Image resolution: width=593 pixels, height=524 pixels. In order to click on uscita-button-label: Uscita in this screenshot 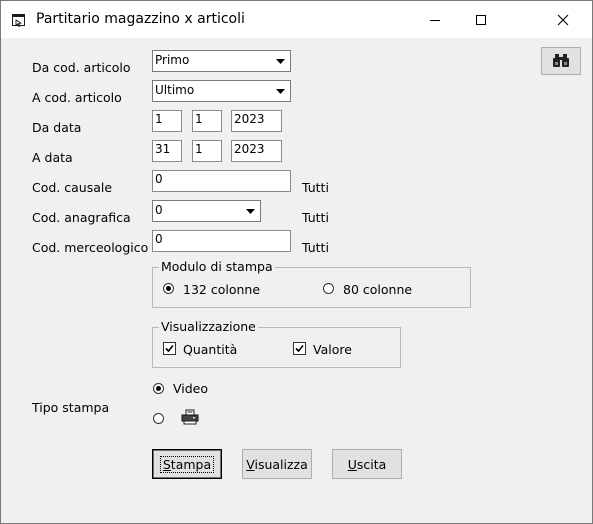, I will do `click(367, 464)`.